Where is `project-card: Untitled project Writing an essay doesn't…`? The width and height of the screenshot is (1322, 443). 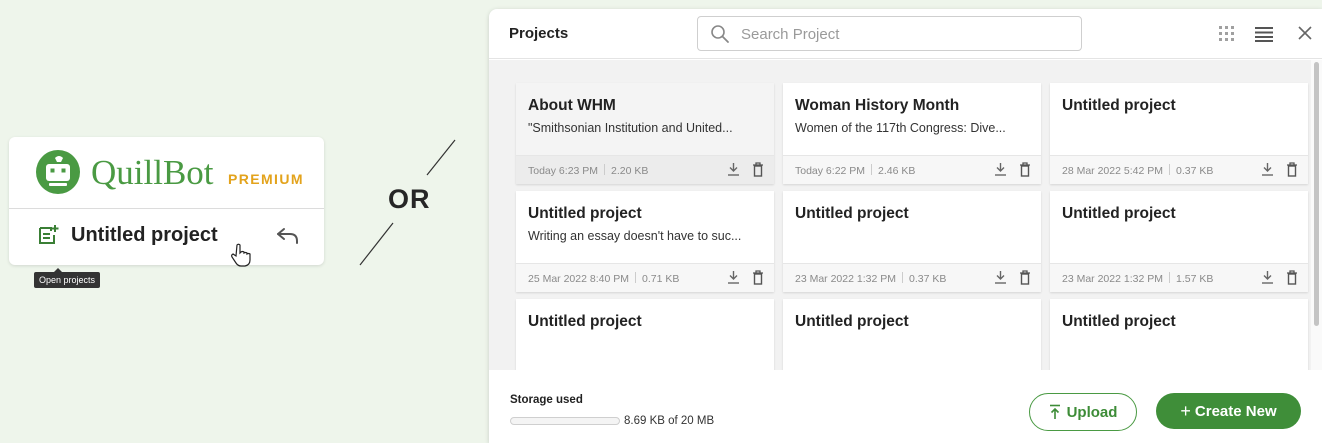
project-card: Untitled project Writing an essay doesn't… is located at coordinates (645, 241).